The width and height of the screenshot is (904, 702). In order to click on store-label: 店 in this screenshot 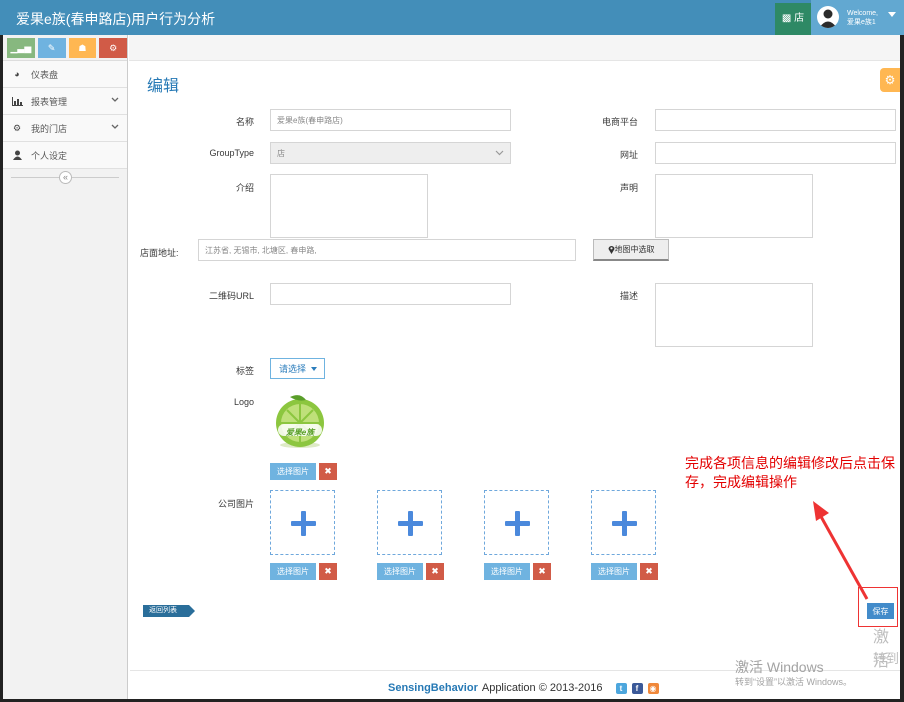, I will do `click(799, 18)`.